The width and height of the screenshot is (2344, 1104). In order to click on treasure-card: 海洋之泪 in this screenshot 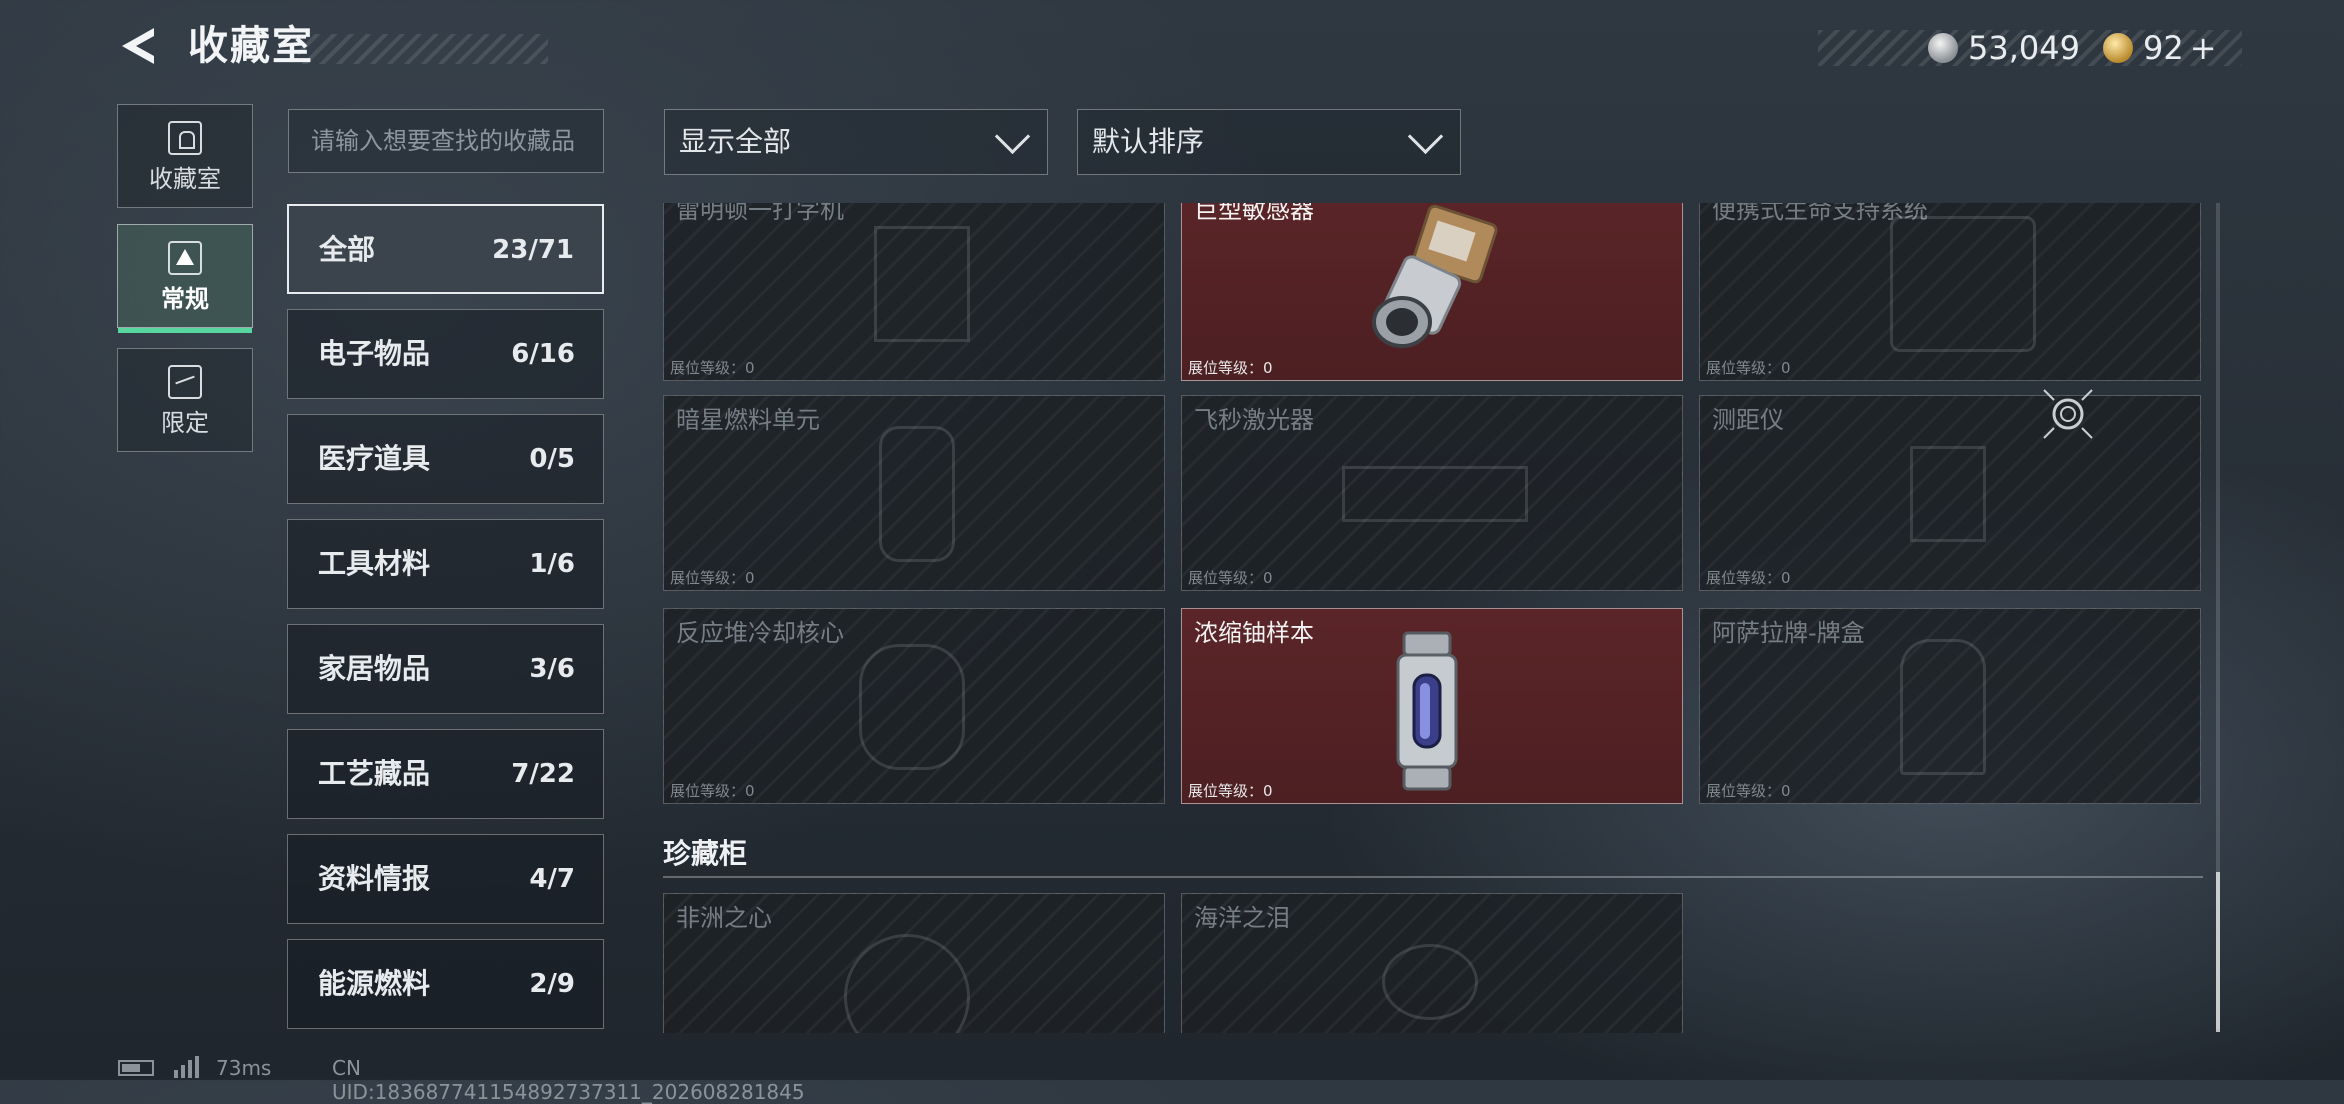, I will do `click(1432, 963)`.